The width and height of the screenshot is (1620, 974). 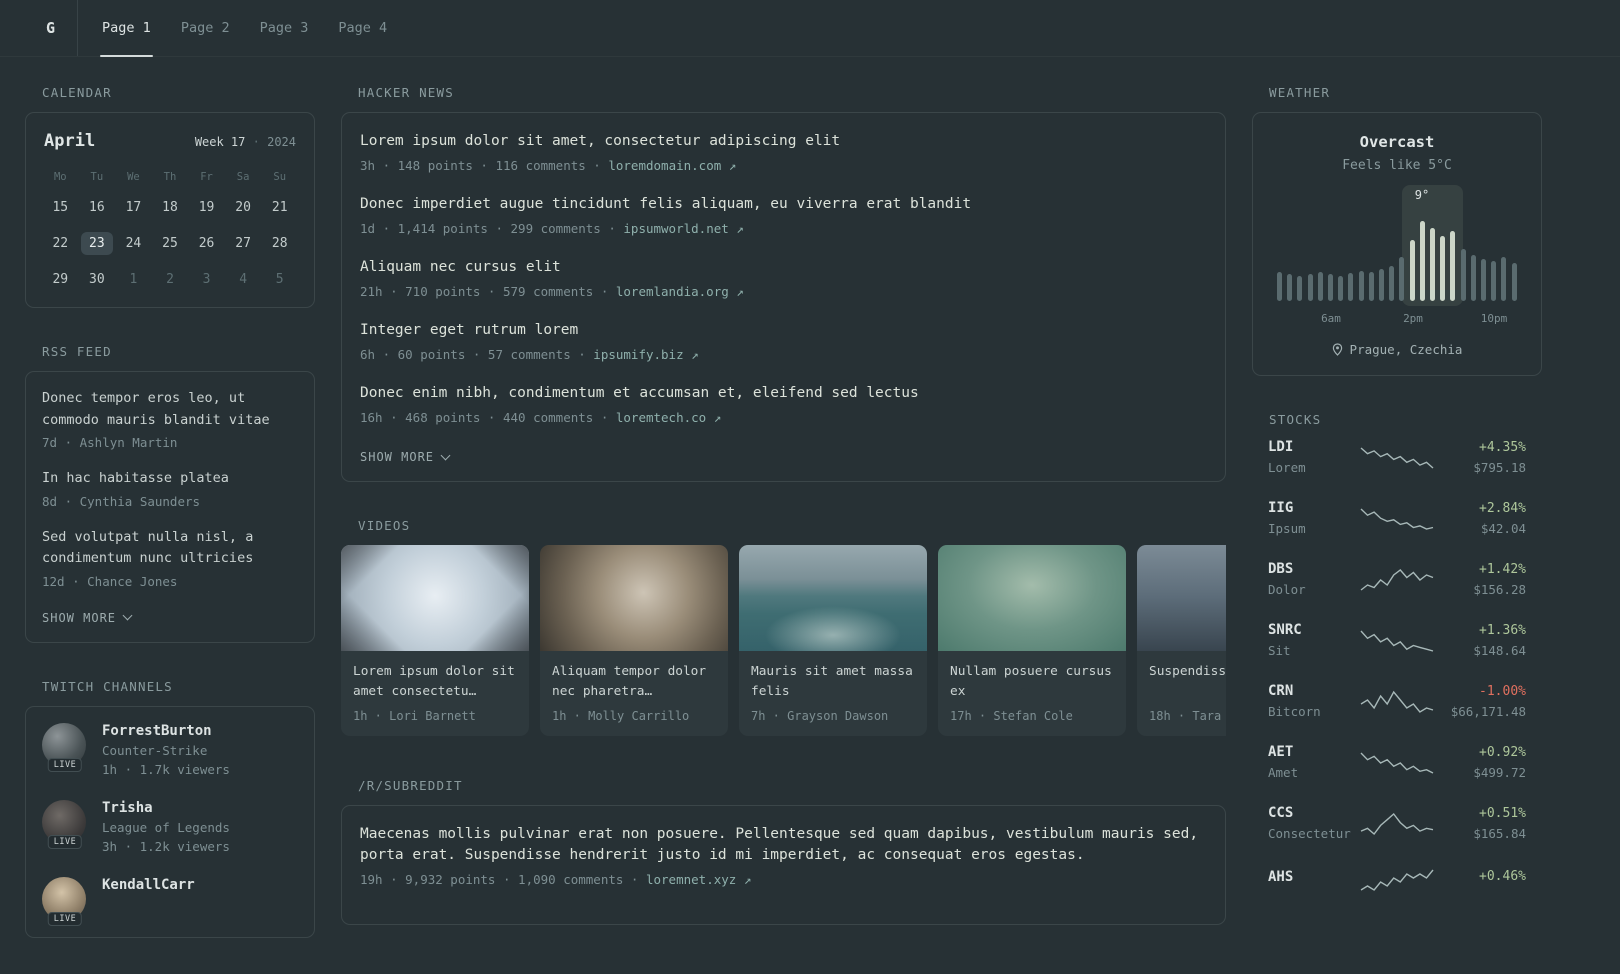 What do you see at coordinates (1482, 457) in the screenshot?
I see `stock-values: +4.35% $795.18` at bounding box center [1482, 457].